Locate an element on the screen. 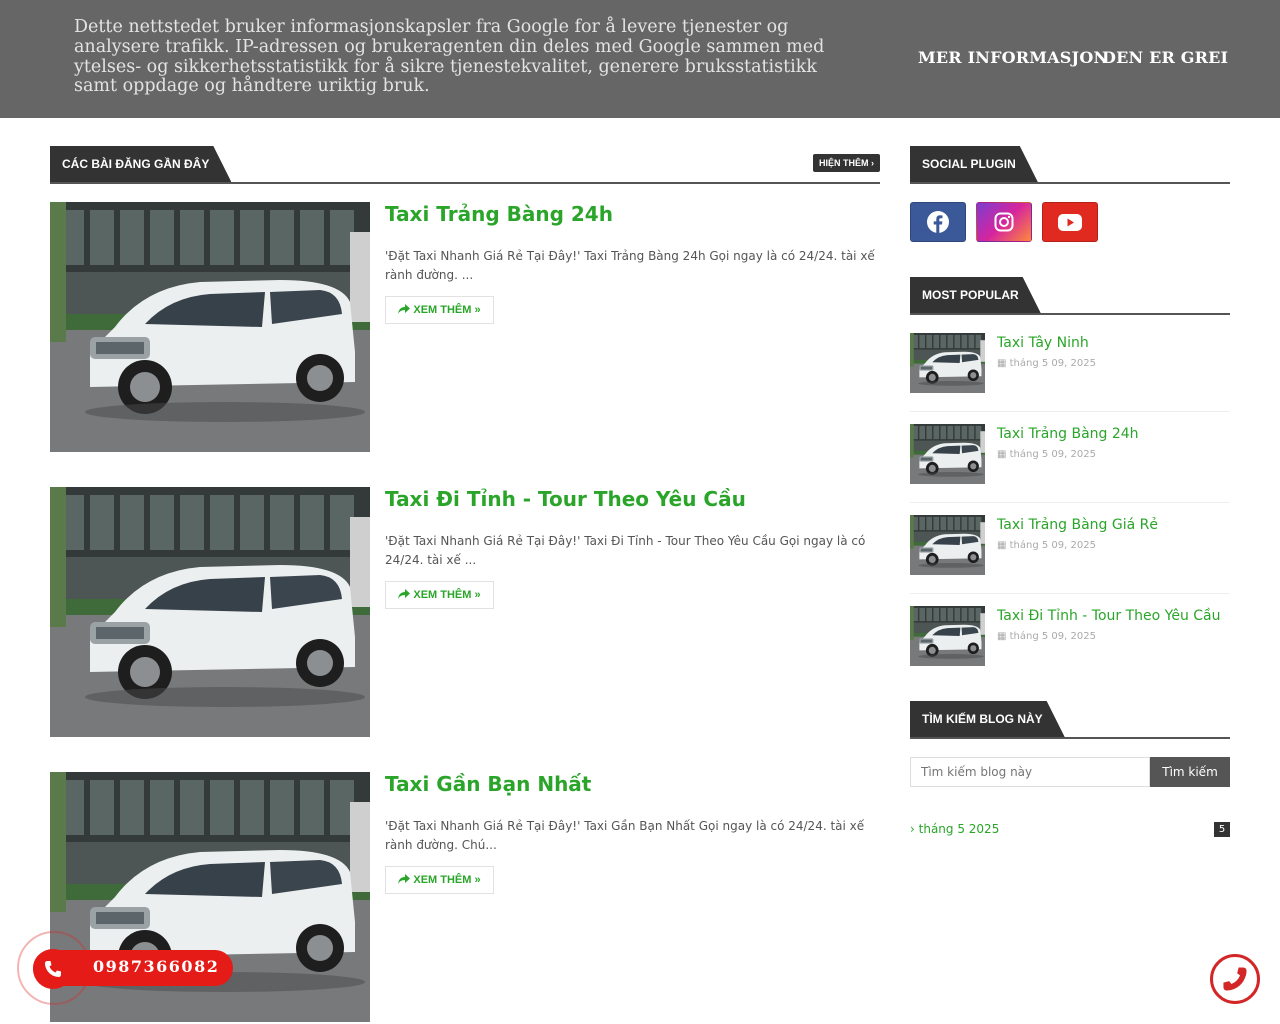 This screenshot has width=1280, height=1024. social-plugin-header: SOCIAL PLUGIN is located at coordinates (1070, 165).